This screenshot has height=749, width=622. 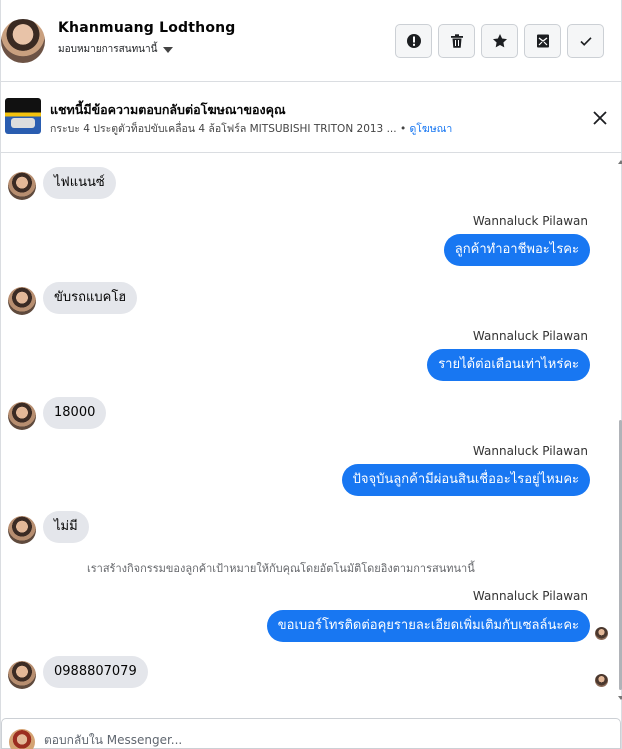 I want to click on incoming-message: 0988807079, so click(x=95, y=672).